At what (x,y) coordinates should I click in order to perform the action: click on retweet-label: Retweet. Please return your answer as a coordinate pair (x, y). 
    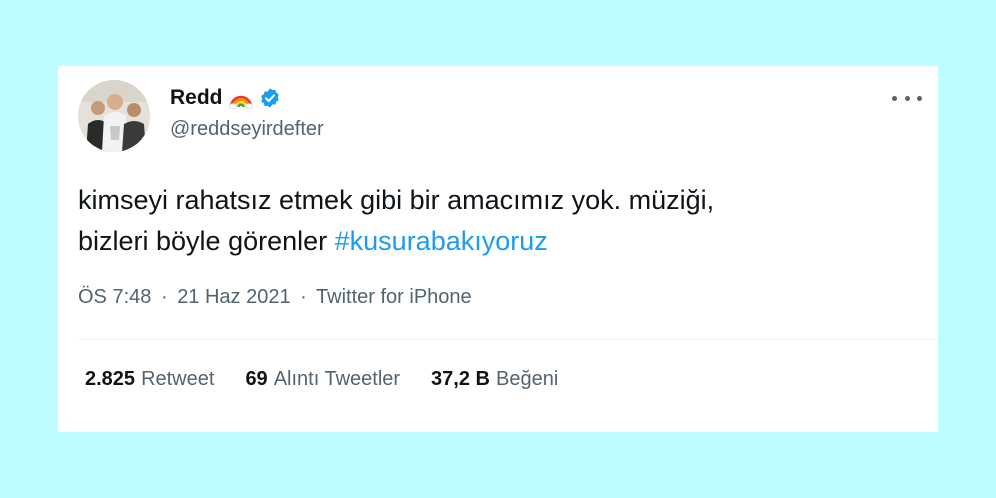
    Looking at the image, I should click on (178, 379).